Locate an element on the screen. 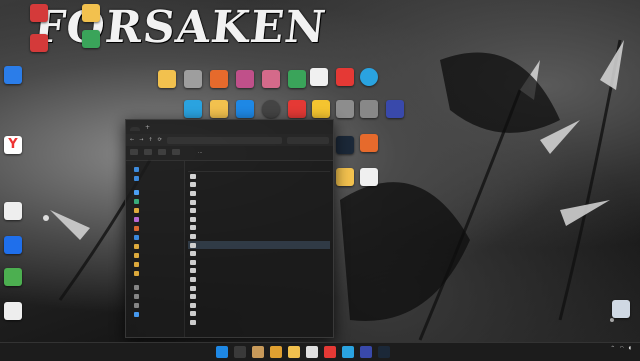 This screenshot has height=361, width=640. desktop-icon-recycle-bin is located at coordinates (621, 309).